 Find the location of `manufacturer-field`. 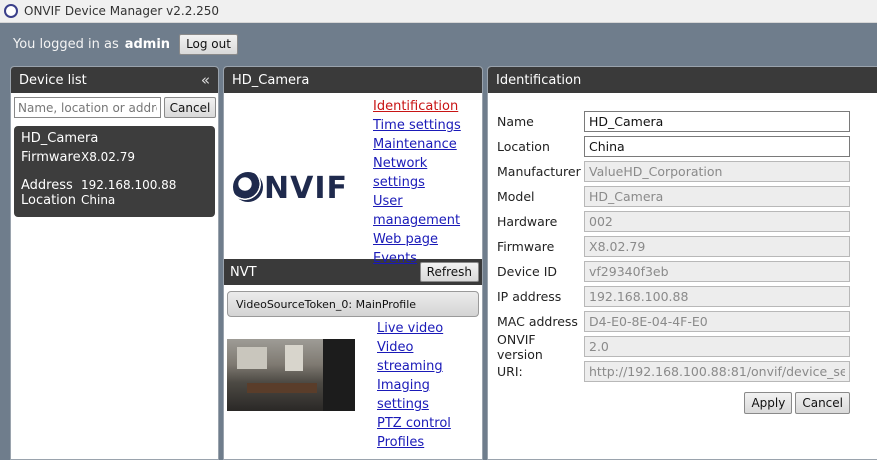

manufacturer-field is located at coordinates (717, 171).